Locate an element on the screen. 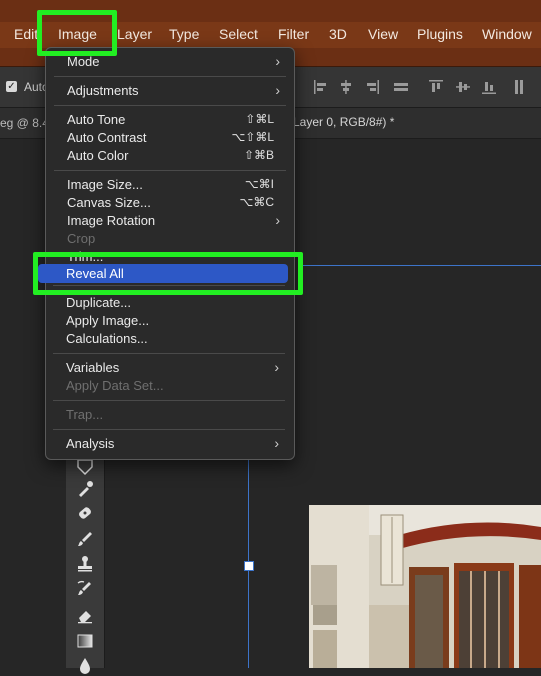 The height and width of the screenshot is (676, 541). shortcut-image-size: ⌥⌘I is located at coordinates (259, 184).